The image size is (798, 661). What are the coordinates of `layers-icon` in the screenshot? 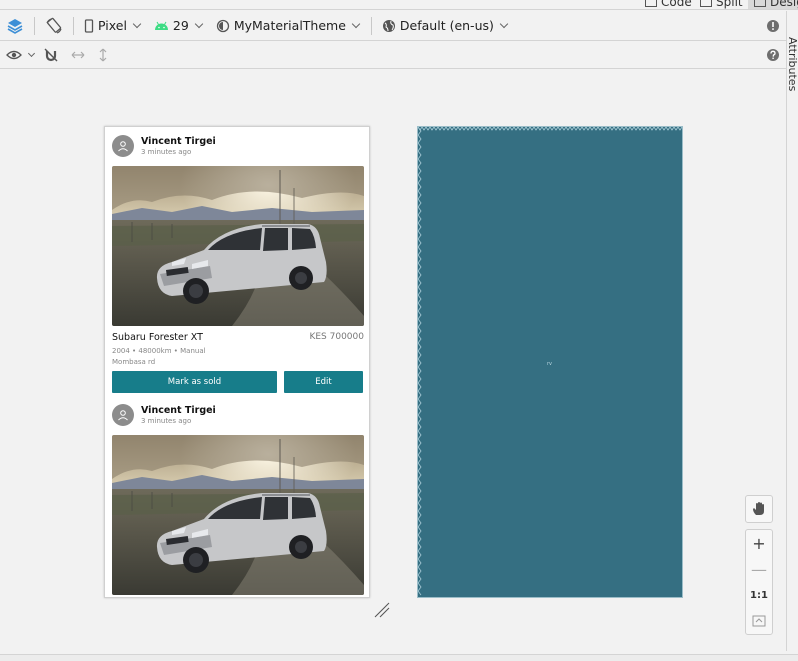 It's located at (15, 26).